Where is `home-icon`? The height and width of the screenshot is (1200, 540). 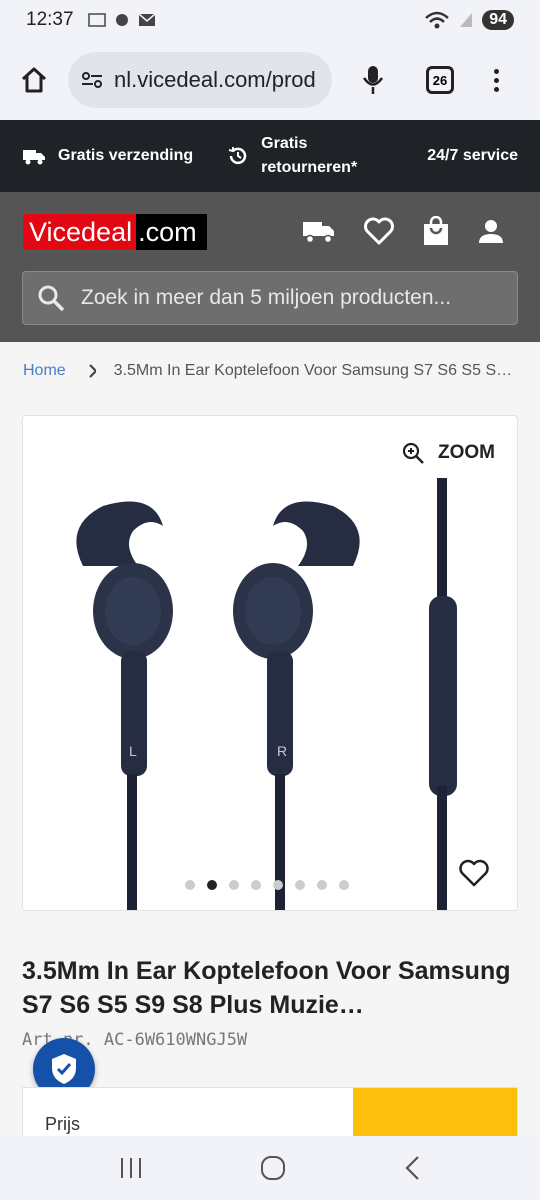 home-icon is located at coordinates (34, 80).